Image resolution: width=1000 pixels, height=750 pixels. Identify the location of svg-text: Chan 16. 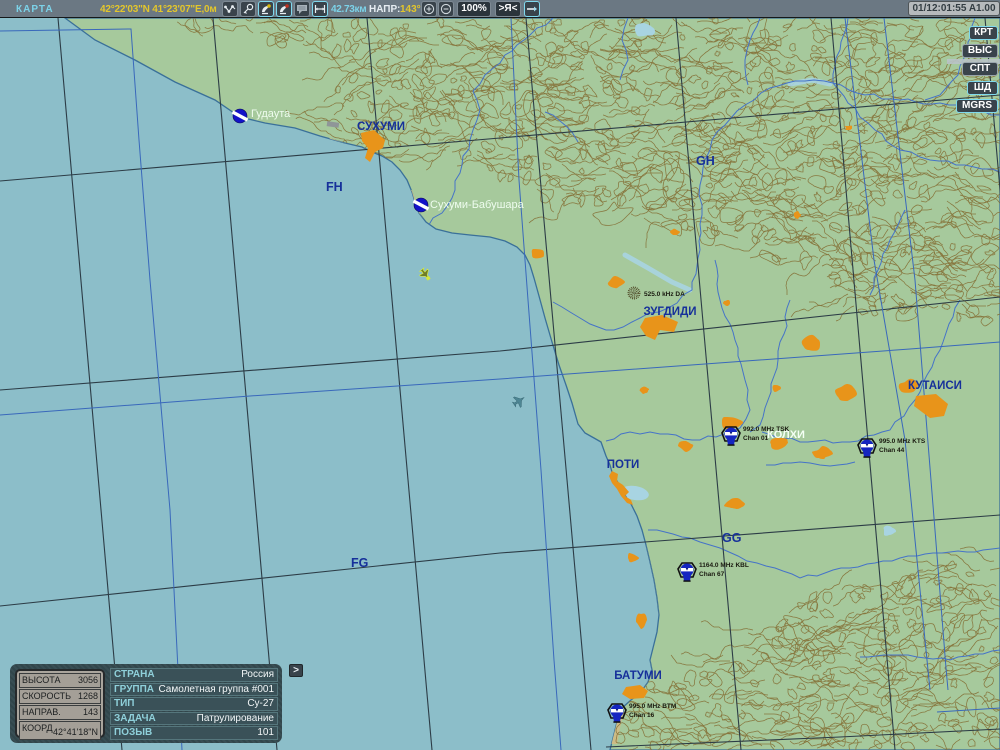
(642, 715).